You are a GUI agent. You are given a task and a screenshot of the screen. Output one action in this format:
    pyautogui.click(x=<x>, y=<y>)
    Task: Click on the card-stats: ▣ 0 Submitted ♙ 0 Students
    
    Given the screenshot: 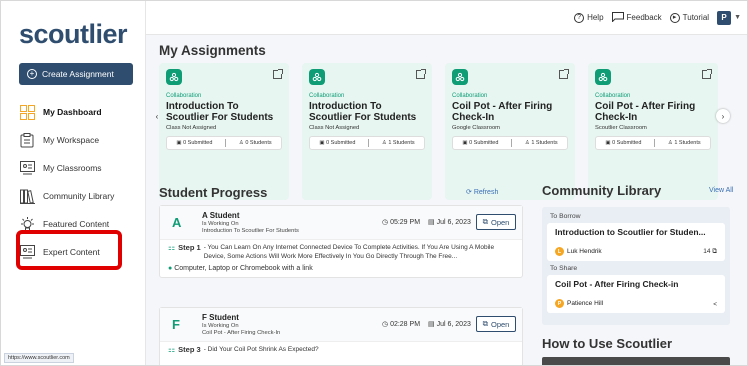 What is the action you would take?
    pyautogui.click(x=224, y=143)
    